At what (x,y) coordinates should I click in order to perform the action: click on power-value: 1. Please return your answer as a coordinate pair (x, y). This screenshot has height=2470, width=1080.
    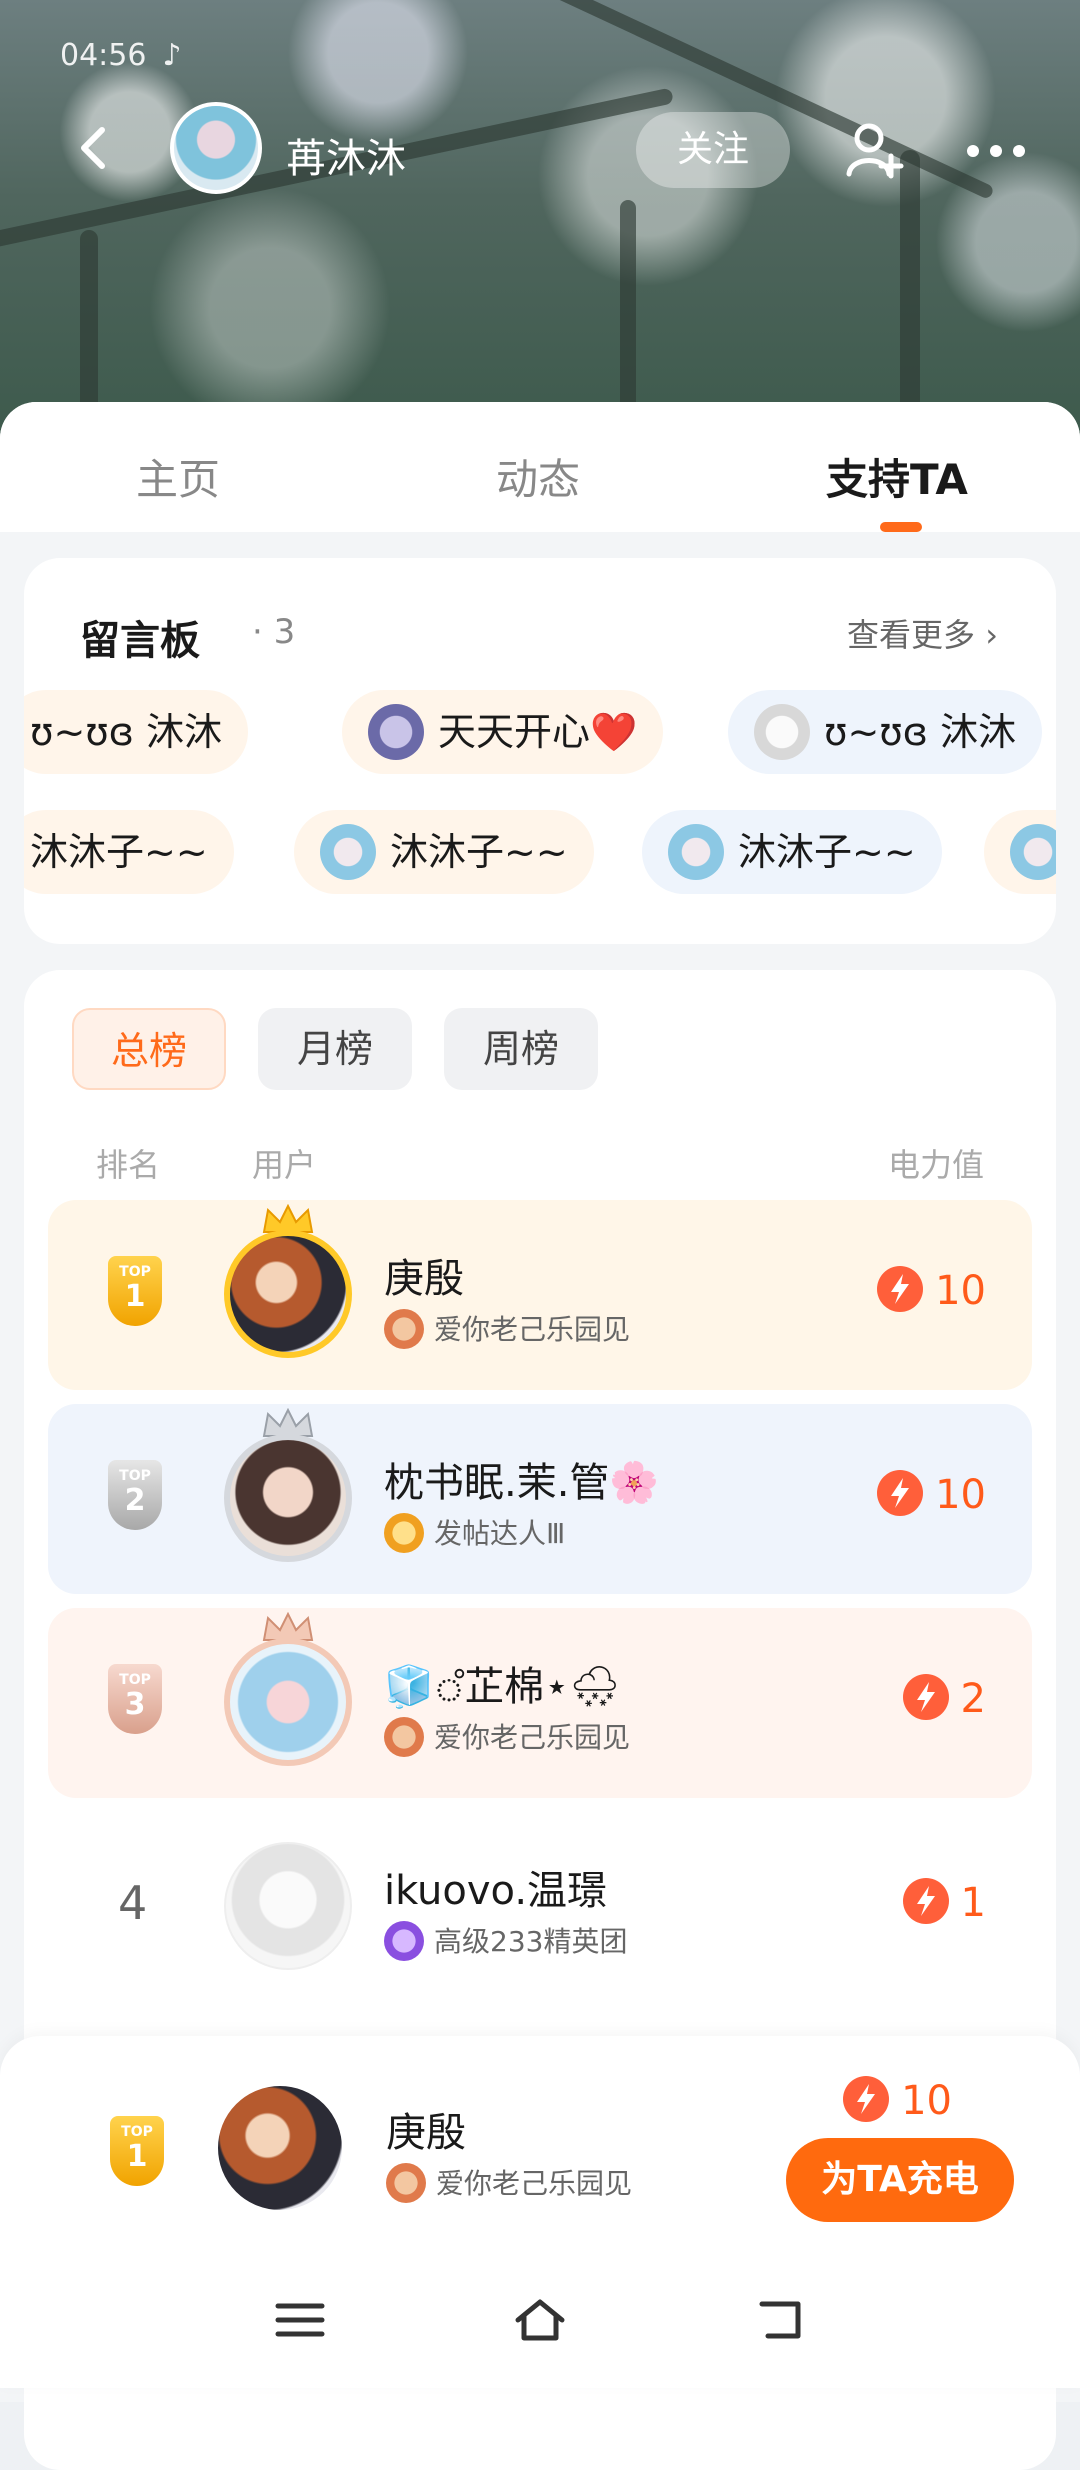
    Looking at the image, I should click on (944, 1902).